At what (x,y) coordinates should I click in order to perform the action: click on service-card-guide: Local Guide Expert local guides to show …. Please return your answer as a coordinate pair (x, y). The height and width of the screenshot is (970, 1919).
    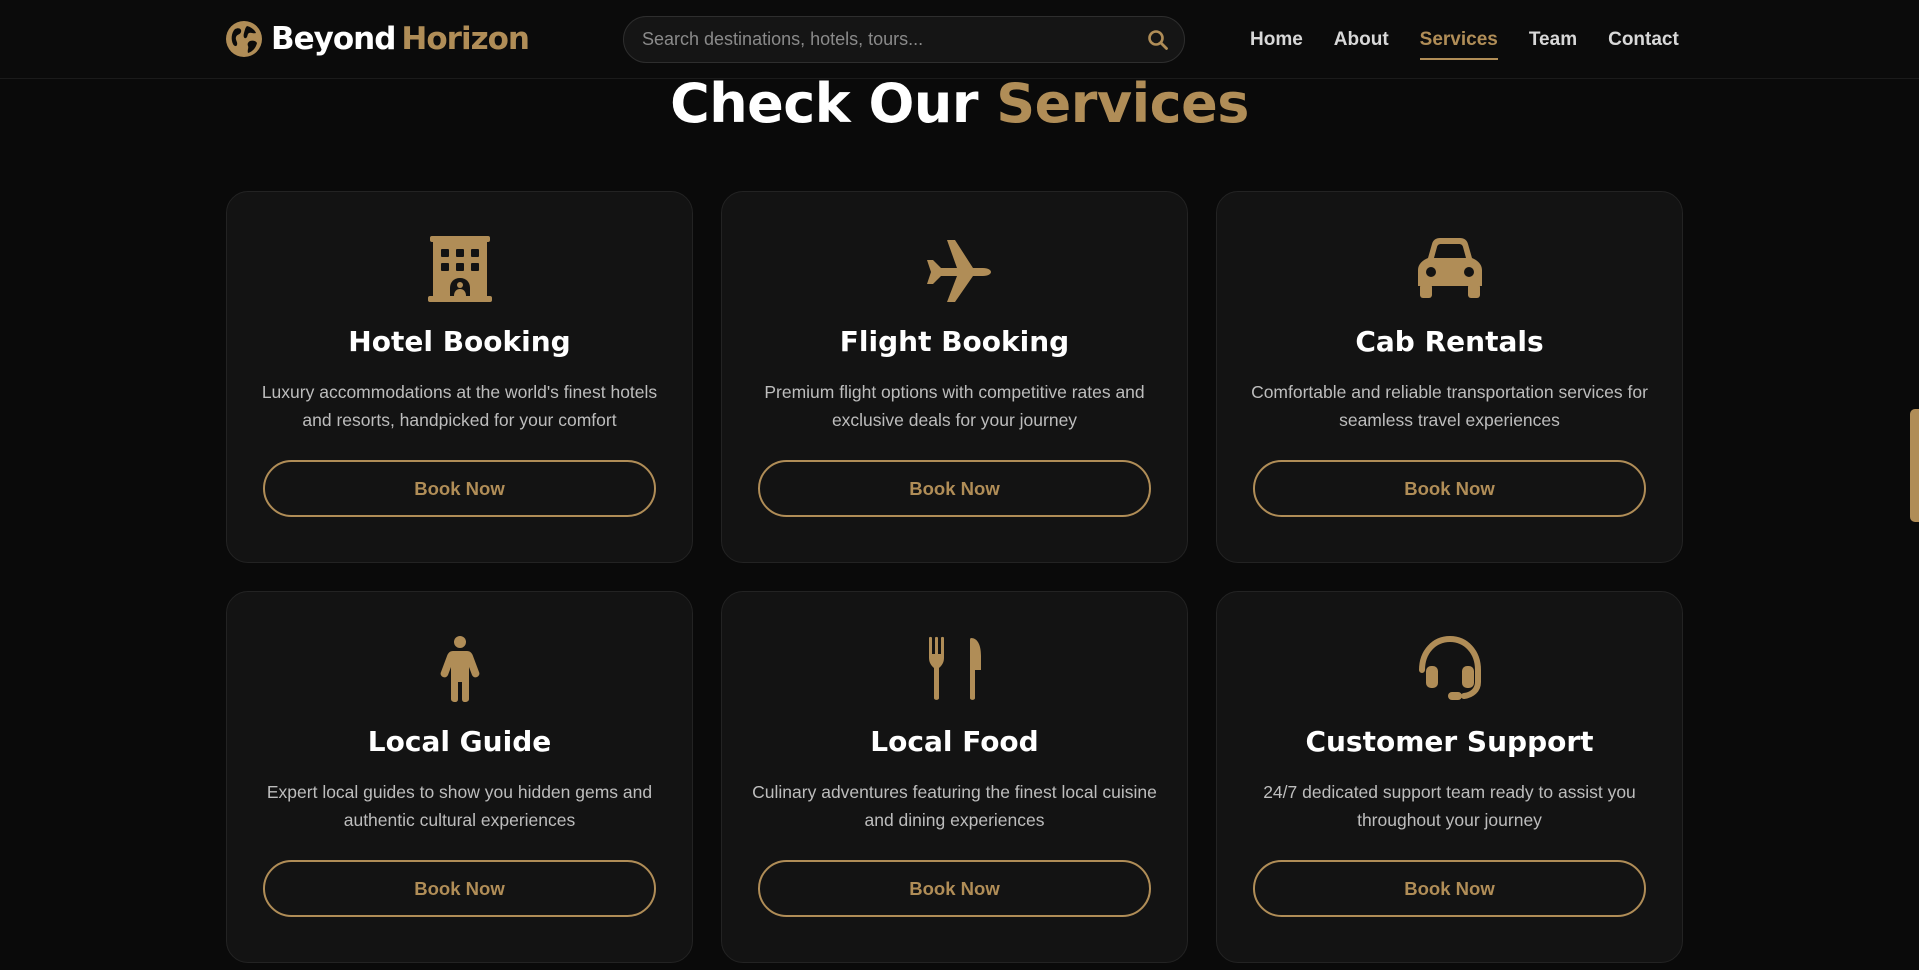
    Looking at the image, I should click on (459, 777).